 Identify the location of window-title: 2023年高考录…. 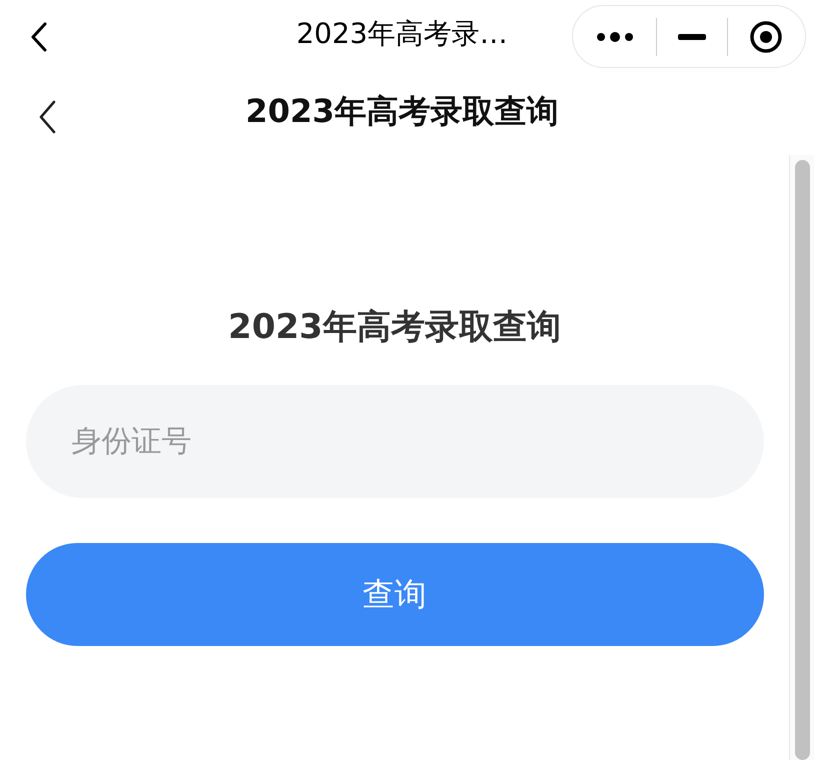
(402, 34).